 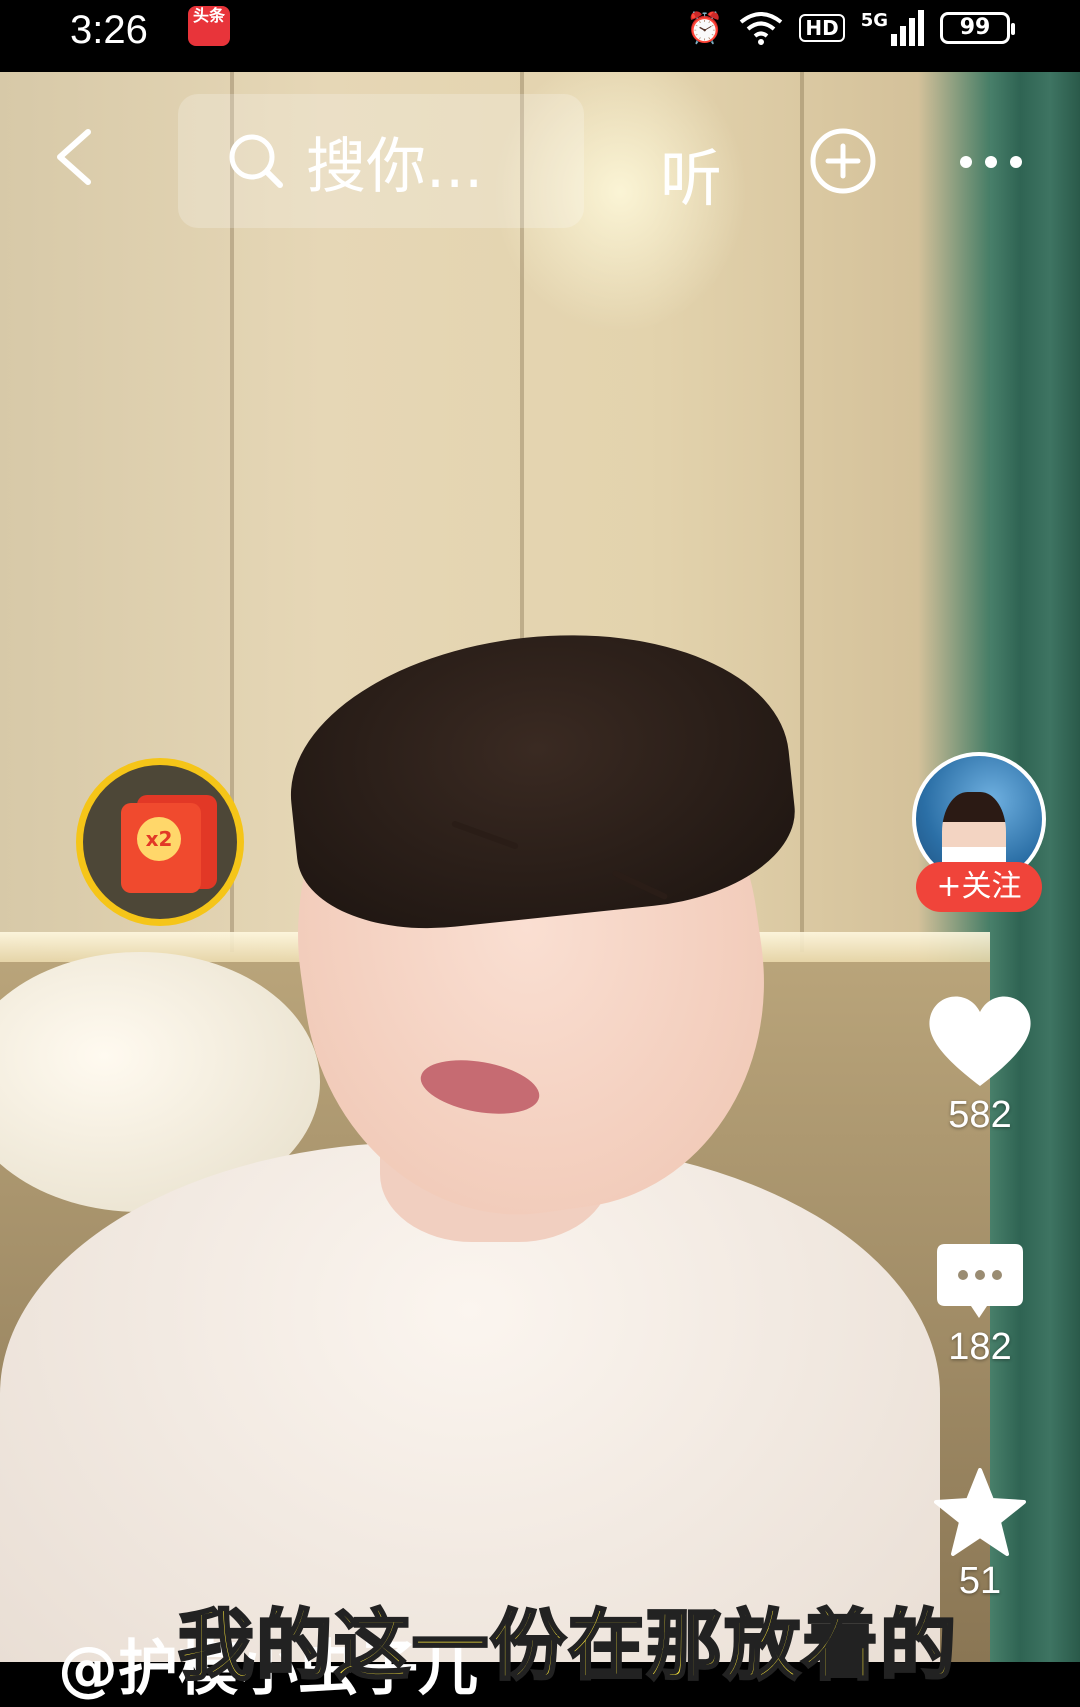 I want to click on like-button: 582, so click(x=980, y=1063).